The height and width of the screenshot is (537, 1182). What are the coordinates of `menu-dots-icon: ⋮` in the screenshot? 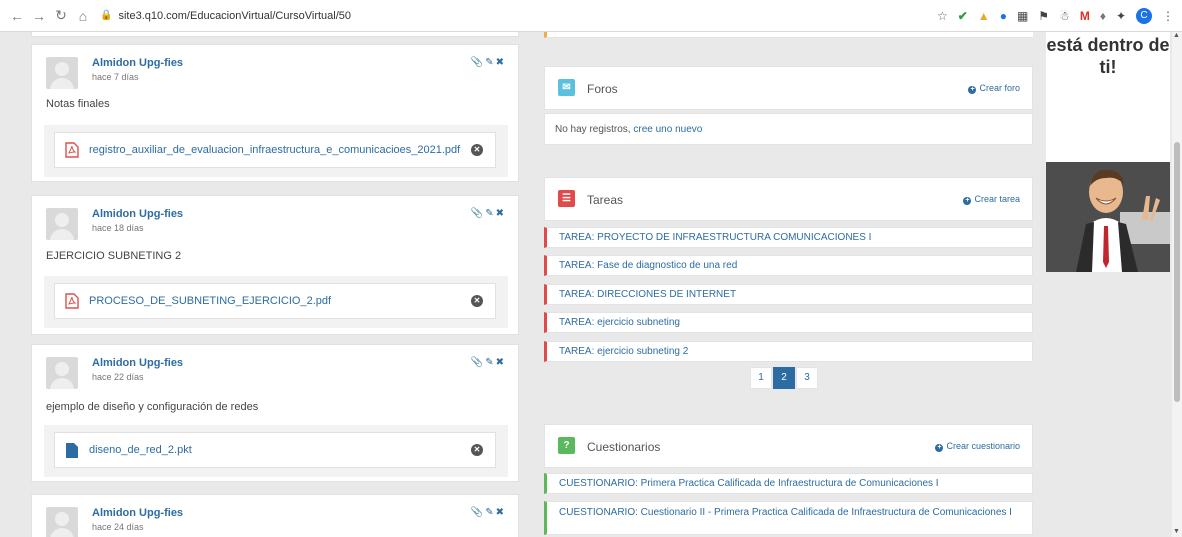 It's located at (1168, 16).